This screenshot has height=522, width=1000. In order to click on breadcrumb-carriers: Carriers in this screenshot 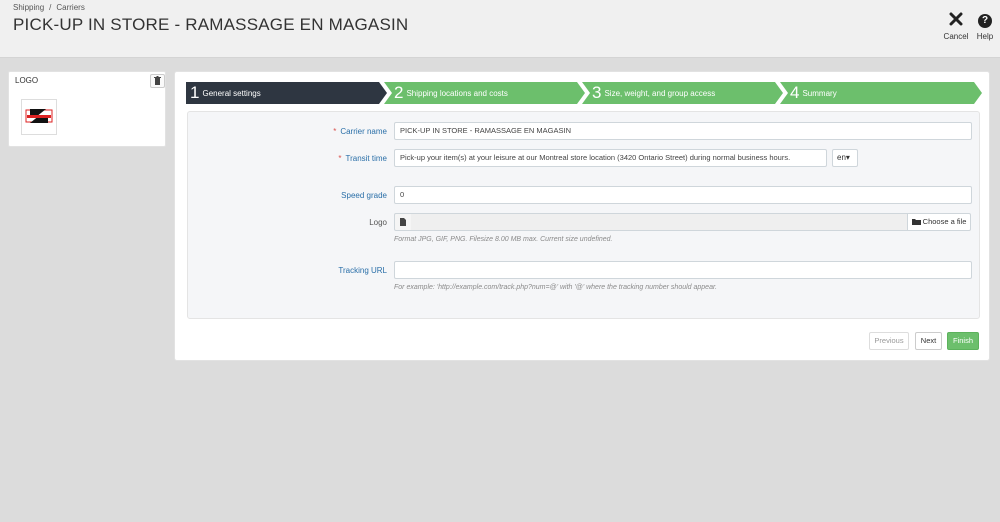, I will do `click(70, 7)`.